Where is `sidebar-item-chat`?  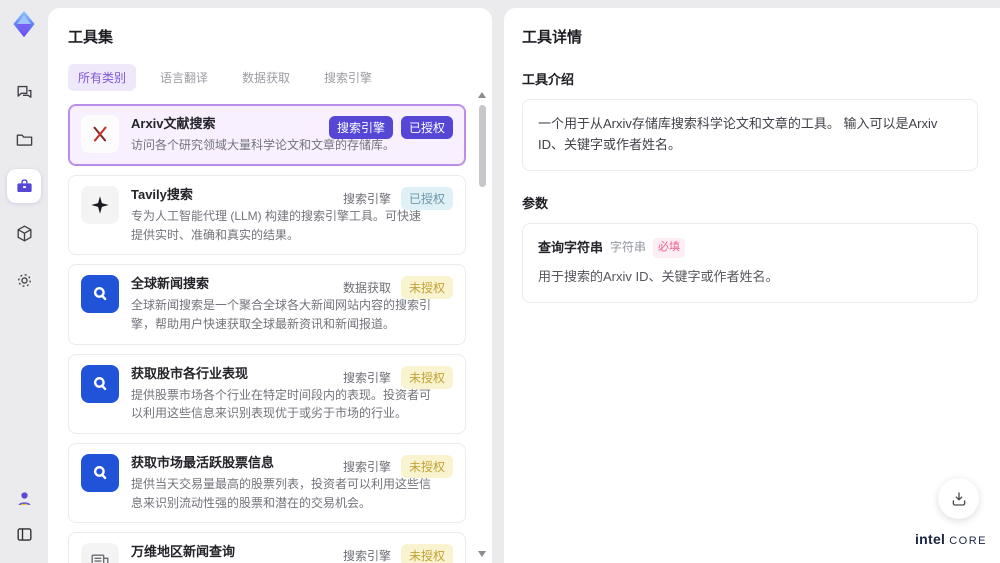
sidebar-item-chat is located at coordinates (24, 92).